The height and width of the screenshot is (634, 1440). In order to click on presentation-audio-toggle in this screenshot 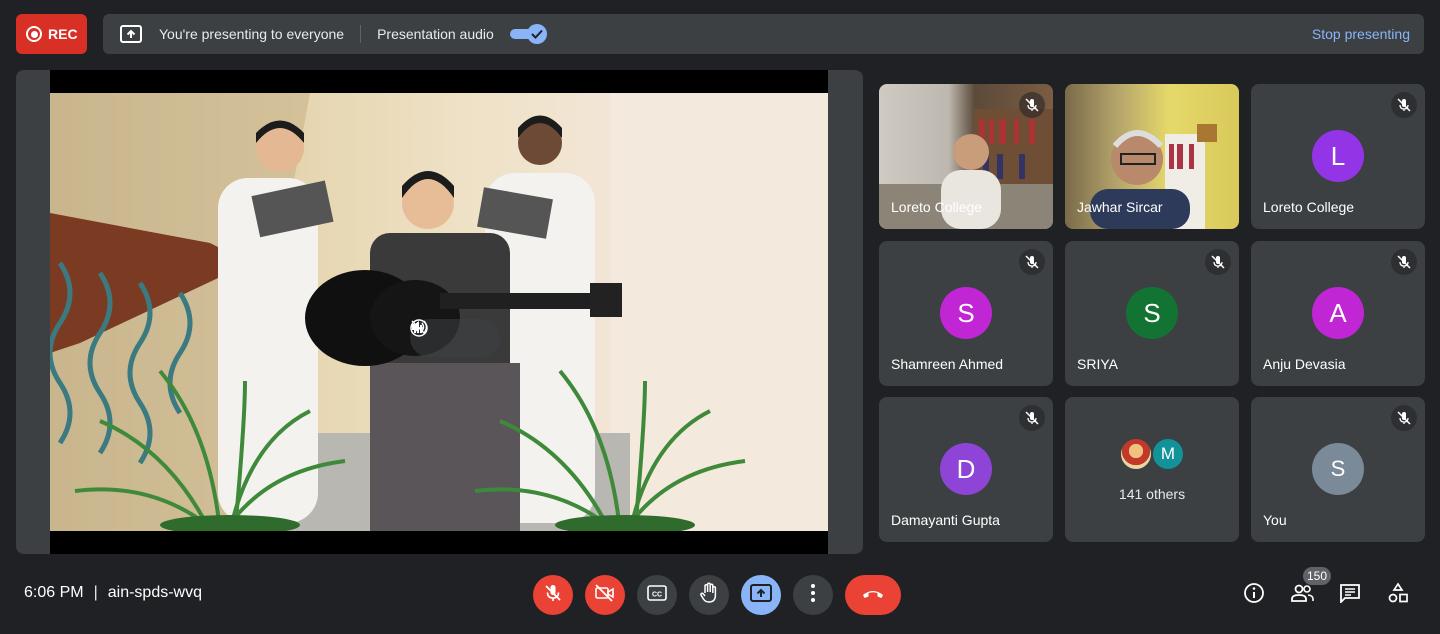, I will do `click(528, 34)`.